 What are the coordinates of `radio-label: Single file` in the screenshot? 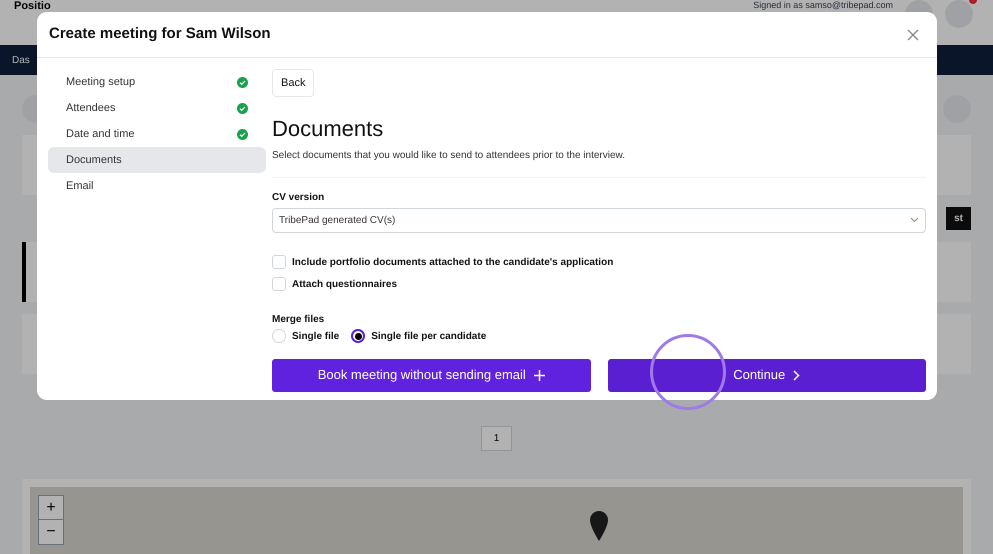 It's located at (316, 337).